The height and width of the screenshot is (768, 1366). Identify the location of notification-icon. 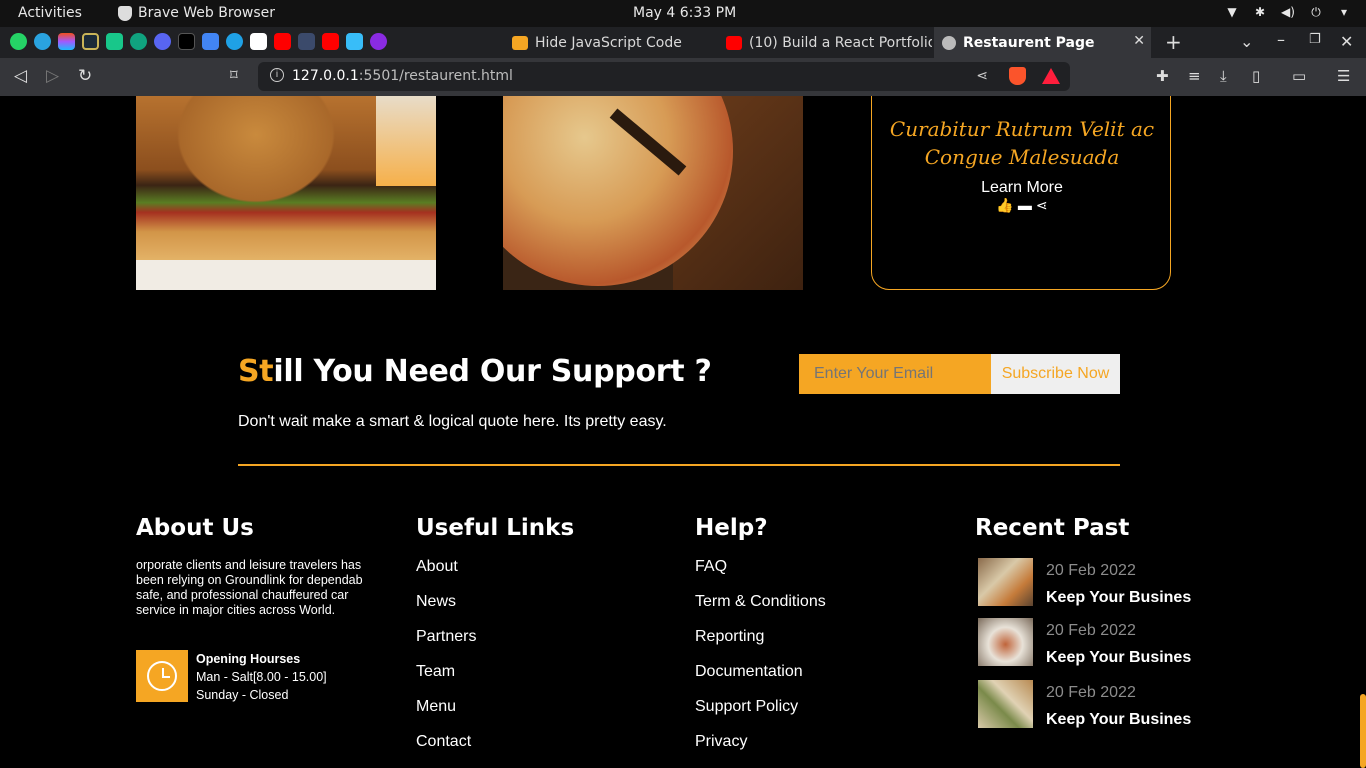
(162, 41).